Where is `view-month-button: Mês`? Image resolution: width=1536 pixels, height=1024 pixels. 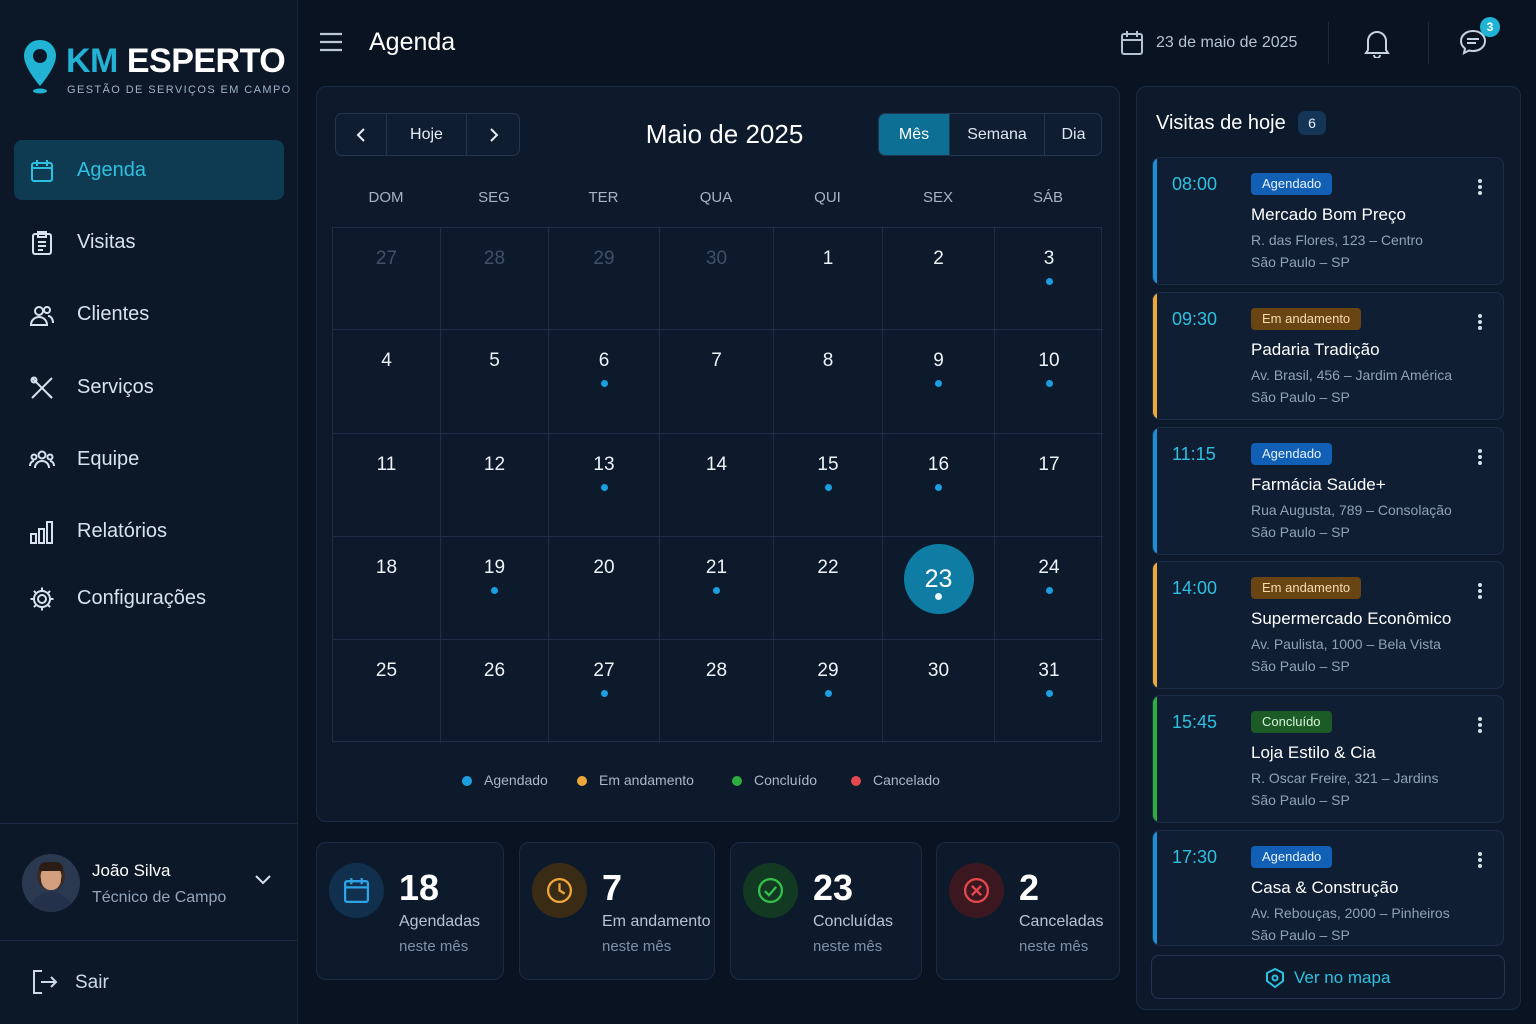
view-month-button: Mês is located at coordinates (914, 134).